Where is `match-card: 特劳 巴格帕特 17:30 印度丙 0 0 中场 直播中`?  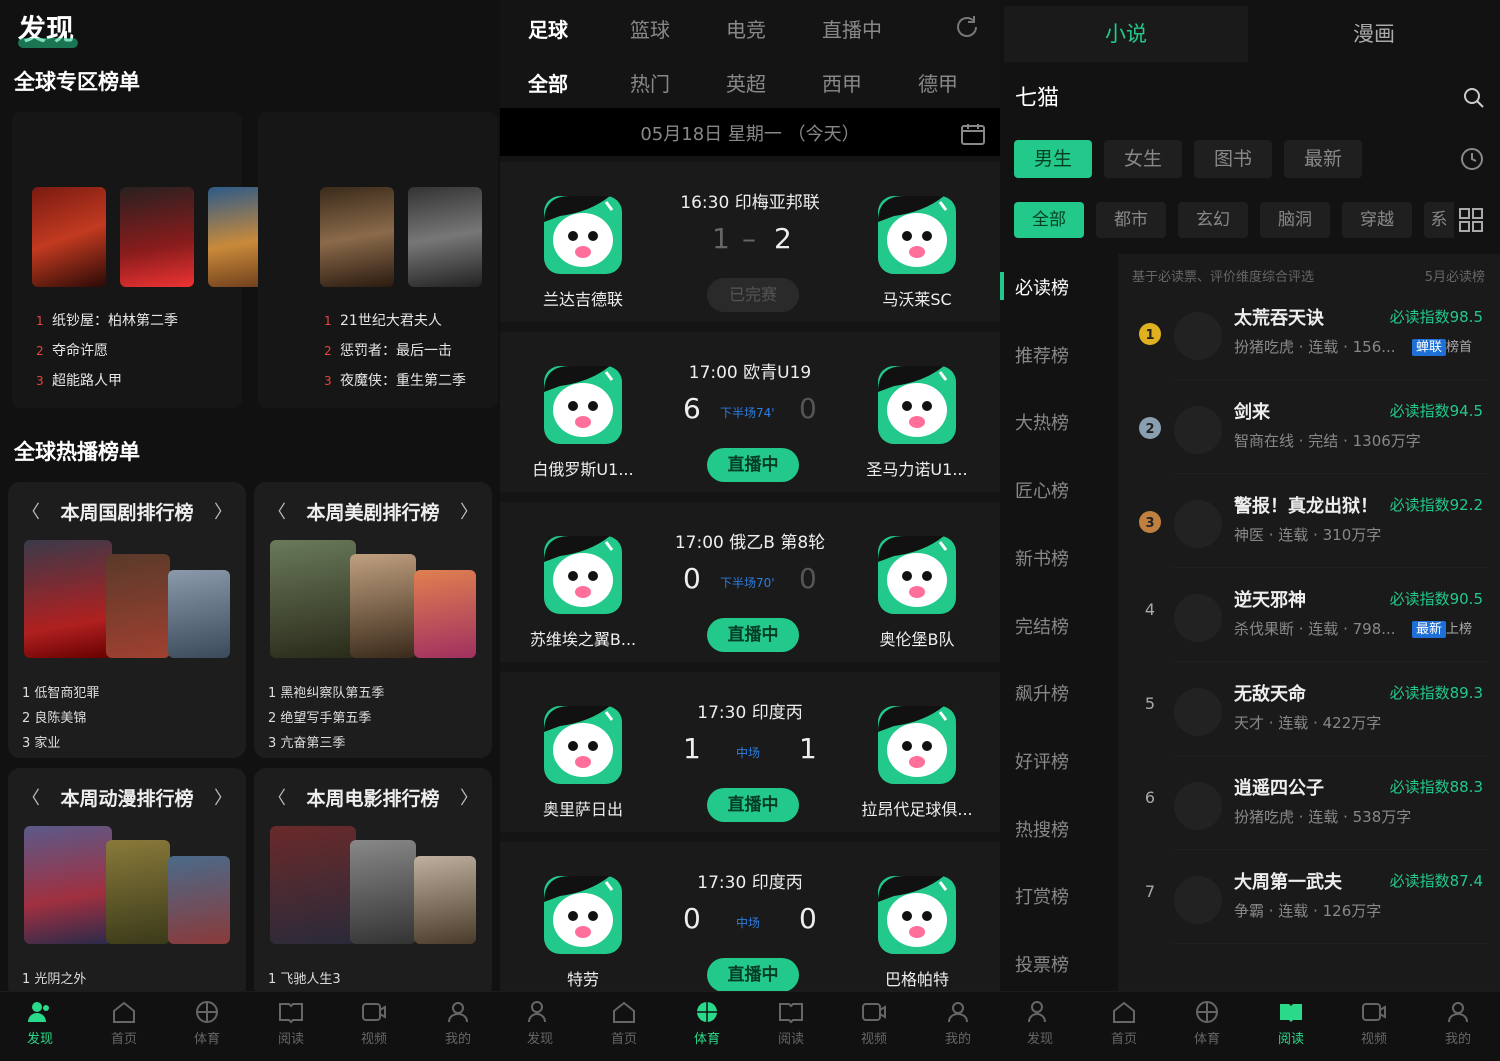 match-card: 特劳 巴格帕特 17:30 印度丙 0 0 中场 直播中 is located at coordinates (750, 922).